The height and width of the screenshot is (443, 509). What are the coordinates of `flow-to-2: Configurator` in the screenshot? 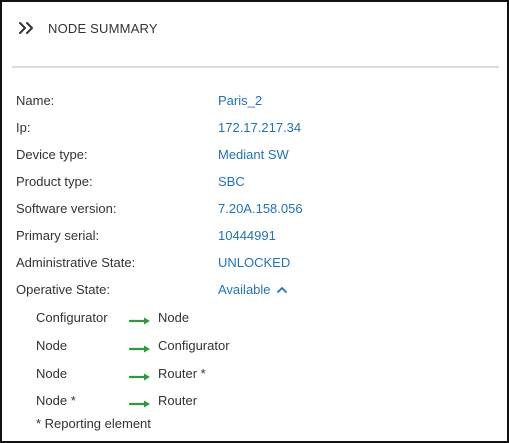 It's located at (194, 345).